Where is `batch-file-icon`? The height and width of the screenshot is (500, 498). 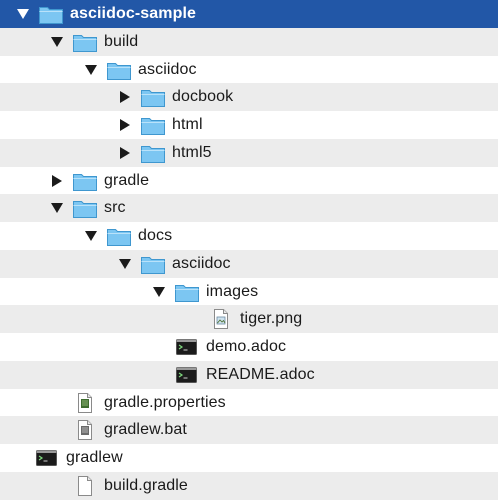 batch-file-icon is located at coordinates (85, 430).